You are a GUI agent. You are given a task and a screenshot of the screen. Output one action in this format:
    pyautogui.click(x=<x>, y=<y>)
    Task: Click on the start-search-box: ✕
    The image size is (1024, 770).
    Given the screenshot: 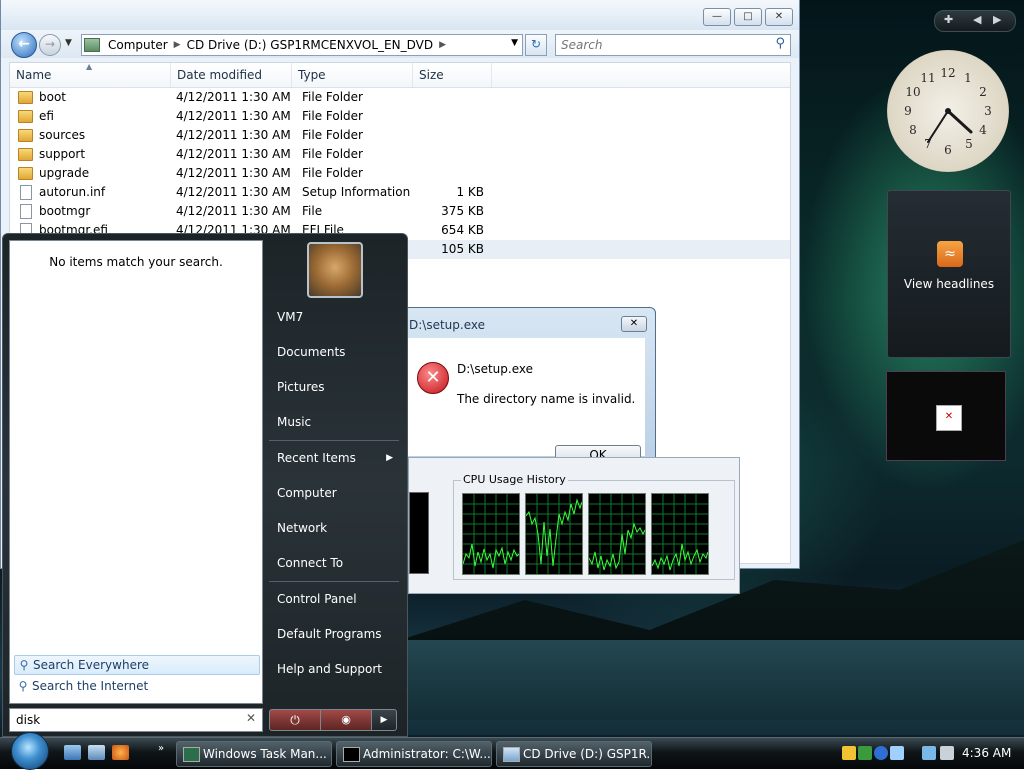 What is the action you would take?
    pyautogui.click(x=136, y=720)
    